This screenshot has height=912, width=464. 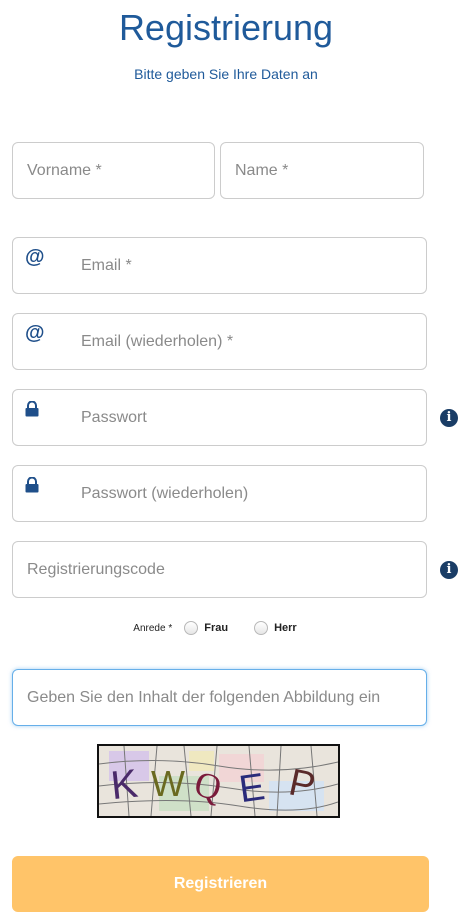 I want to click on captcha-char: K, so click(x=124, y=785).